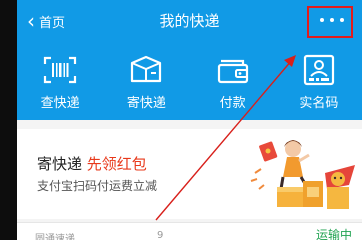  What do you see at coordinates (319, 70) in the screenshot?
I see `id-card-qr-icon` at bounding box center [319, 70].